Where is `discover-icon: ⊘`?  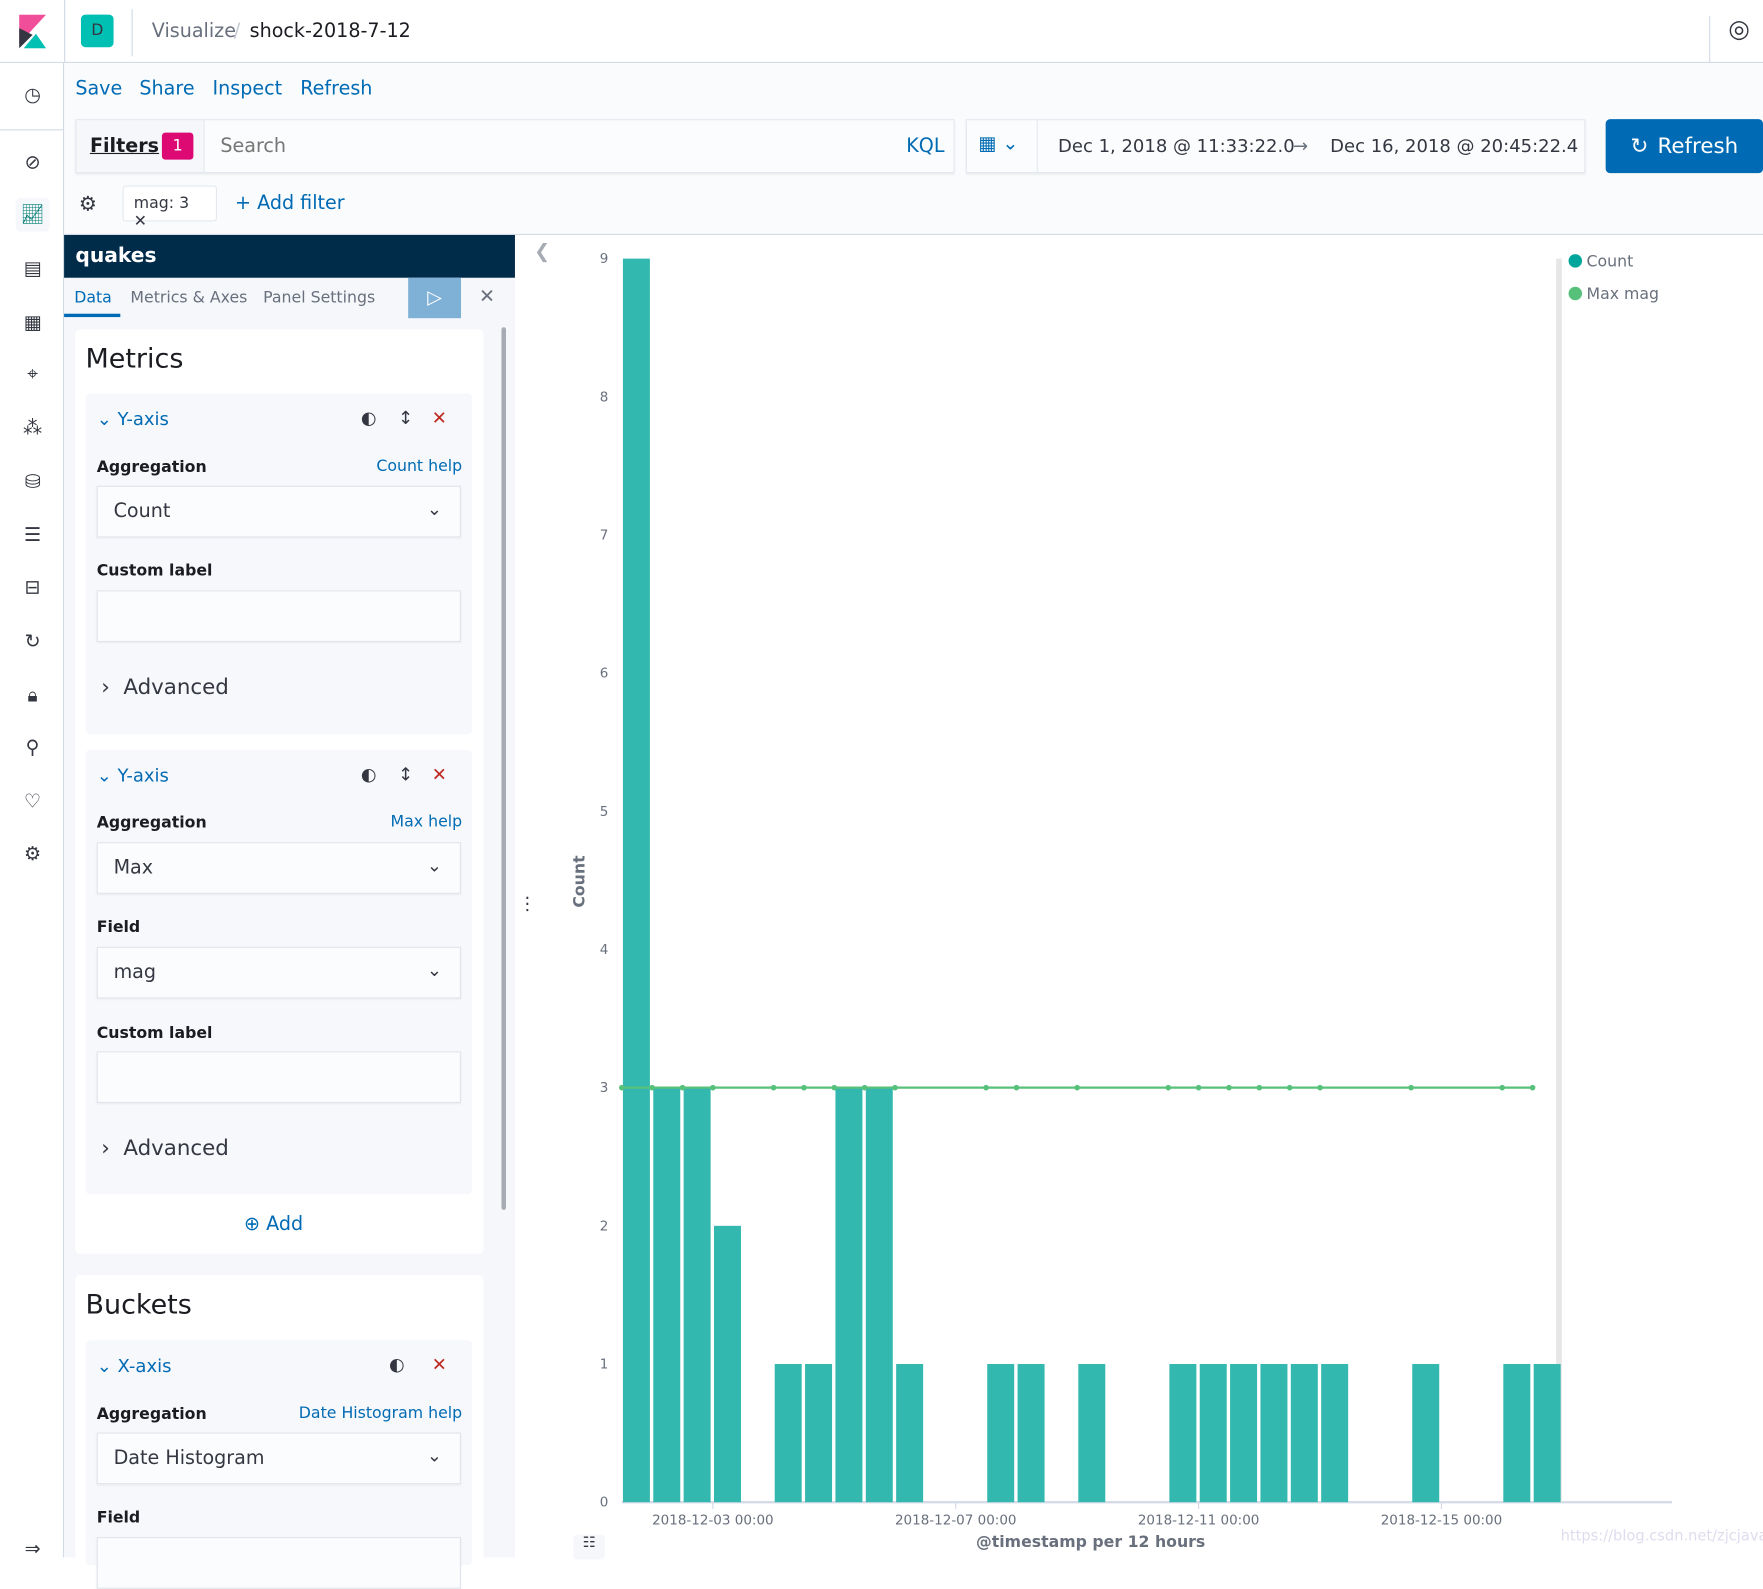
discover-icon: ⊘ is located at coordinates (33, 163).